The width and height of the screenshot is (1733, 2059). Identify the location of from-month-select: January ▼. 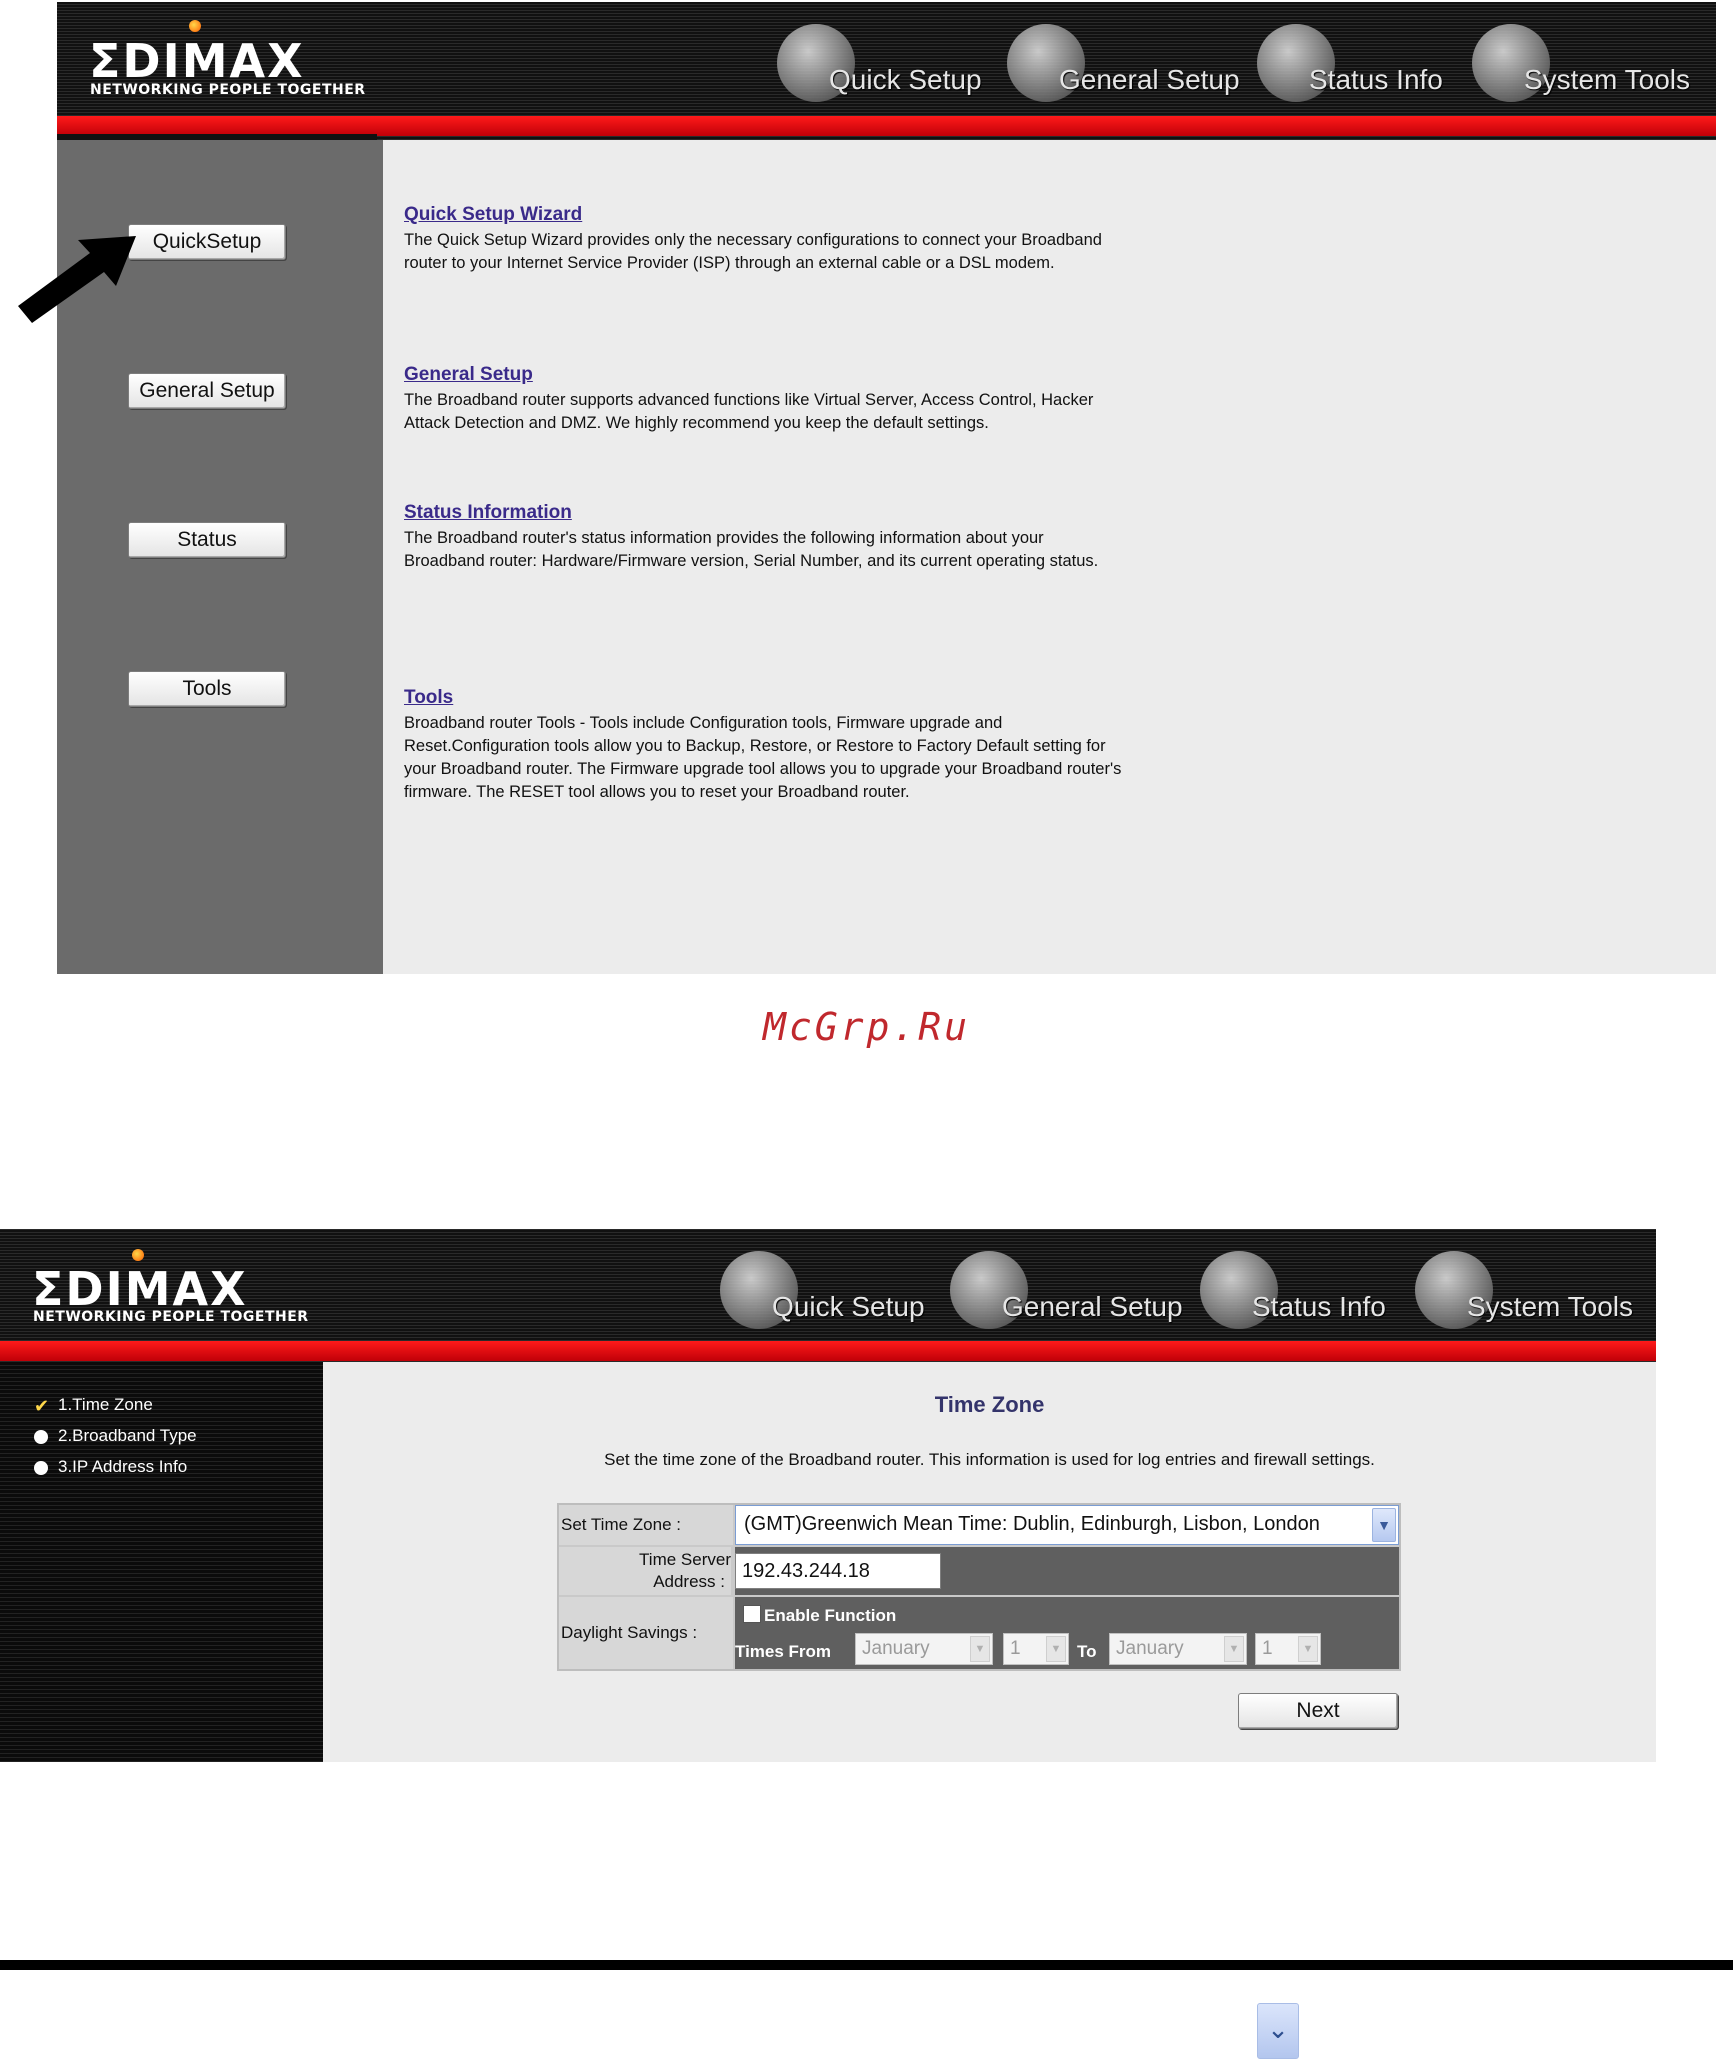
(924, 1649).